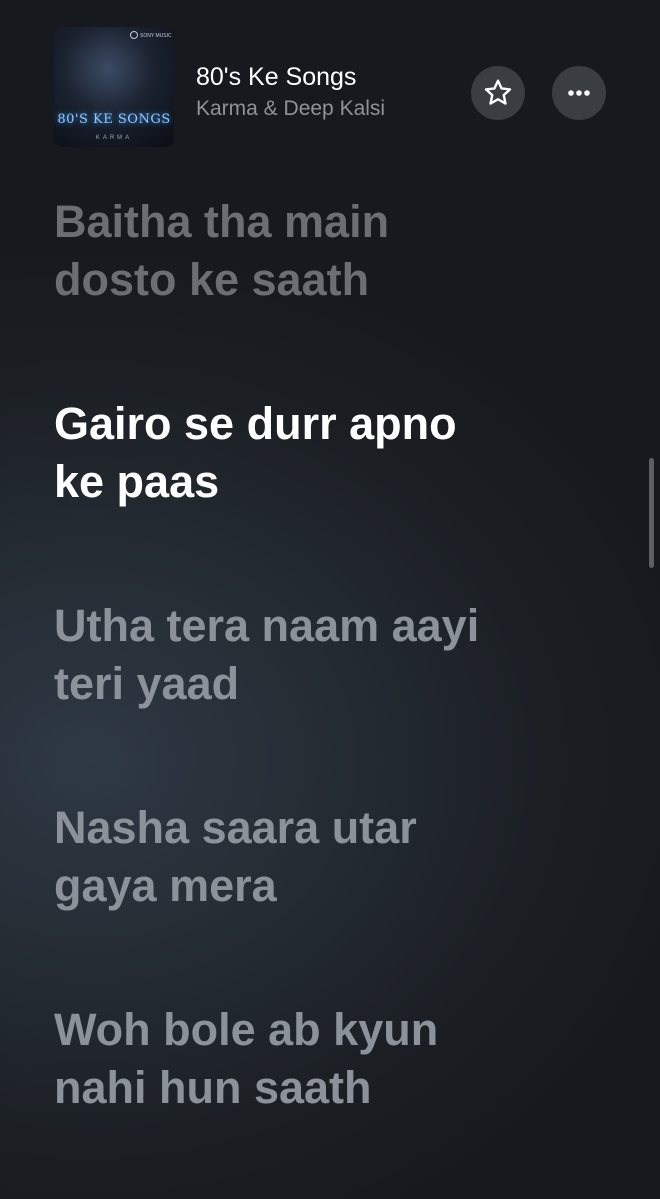 This screenshot has height=1199, width=660. I want to click on lyric-line-current: Gairo se durr apno ke paas, so click(334, 453).